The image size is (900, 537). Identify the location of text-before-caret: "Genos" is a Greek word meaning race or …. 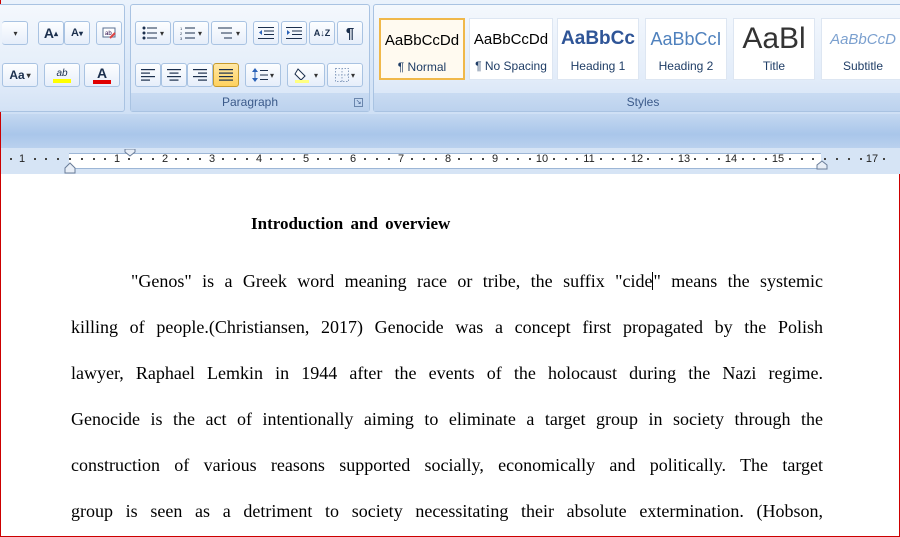
(392, 281).